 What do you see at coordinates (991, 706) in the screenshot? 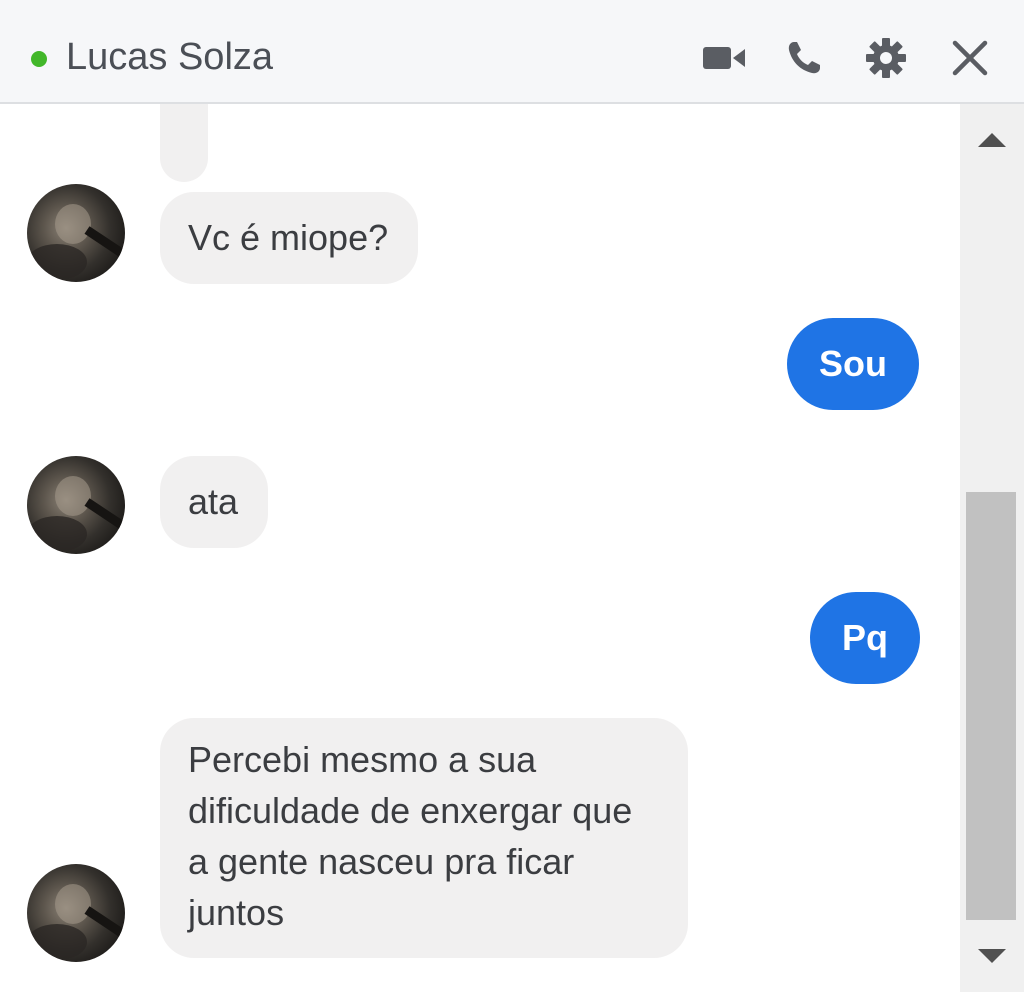
I see `scrollbar-thumb` at bounding box center [991, 706].